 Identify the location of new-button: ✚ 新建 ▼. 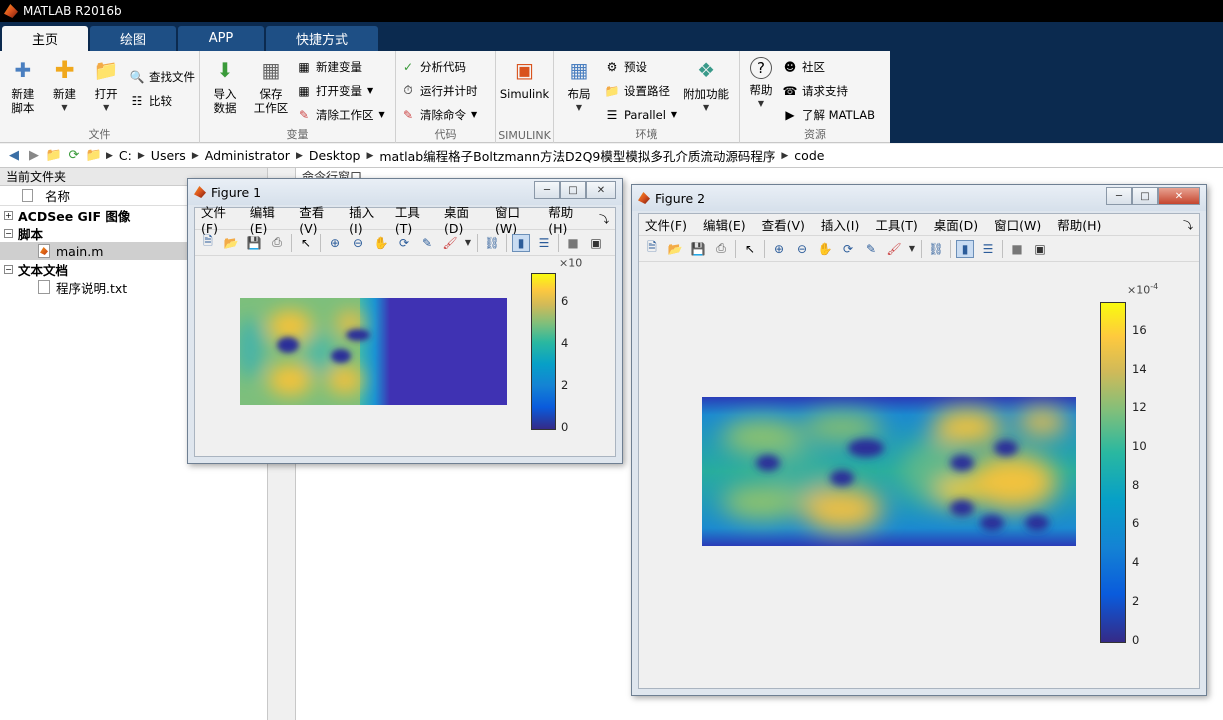
(65, 91).